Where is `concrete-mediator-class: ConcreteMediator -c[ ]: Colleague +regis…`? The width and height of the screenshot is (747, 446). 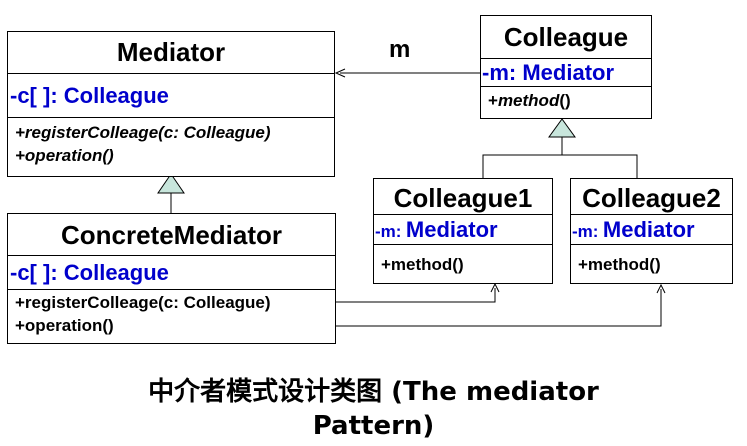
concrete-mediator-class: ConcreteMediator -c[ ]: Colleague +regis… is located at coordinates (171, 278).